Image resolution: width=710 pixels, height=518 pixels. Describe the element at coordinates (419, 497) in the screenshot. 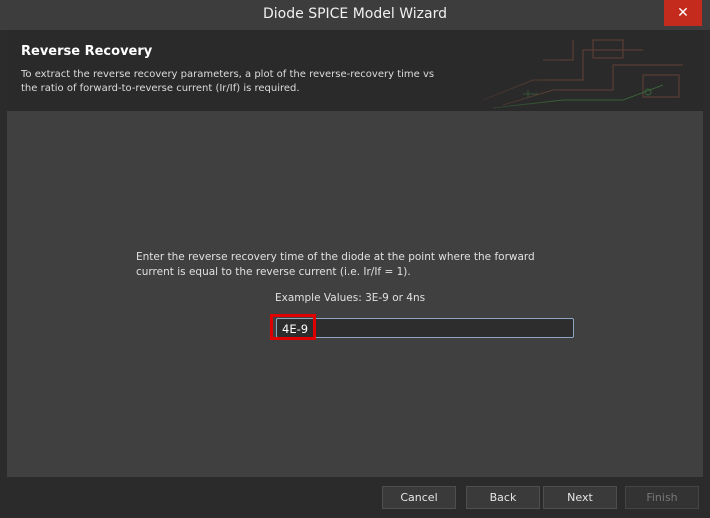

I see `cancel-button: Cancel` at that location.